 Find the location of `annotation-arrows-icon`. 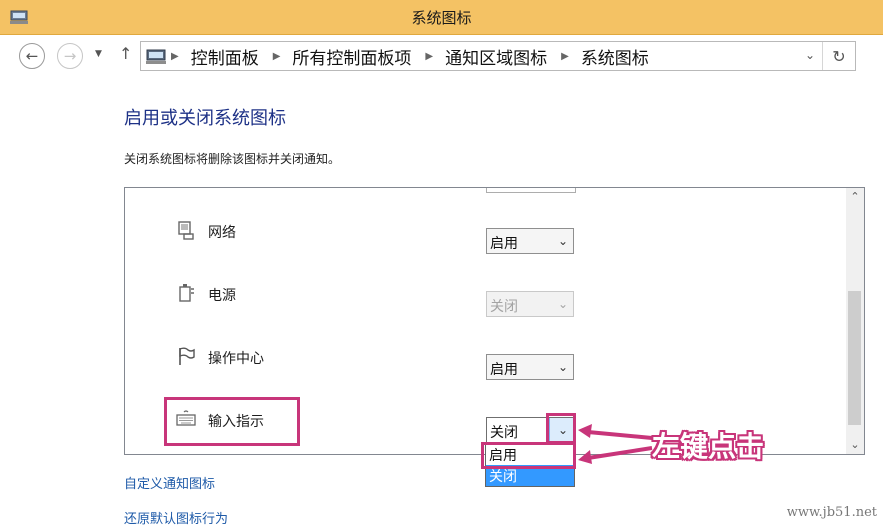

annotation-arrows-icon is located at coordinates (615, 444).